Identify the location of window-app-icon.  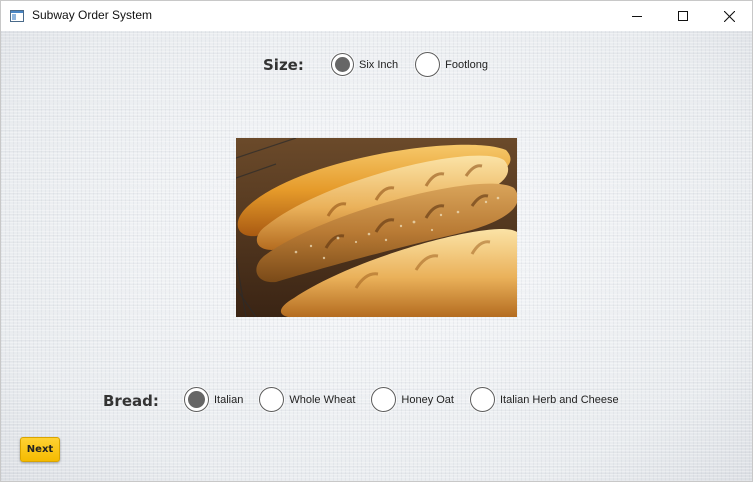
(17, 15).